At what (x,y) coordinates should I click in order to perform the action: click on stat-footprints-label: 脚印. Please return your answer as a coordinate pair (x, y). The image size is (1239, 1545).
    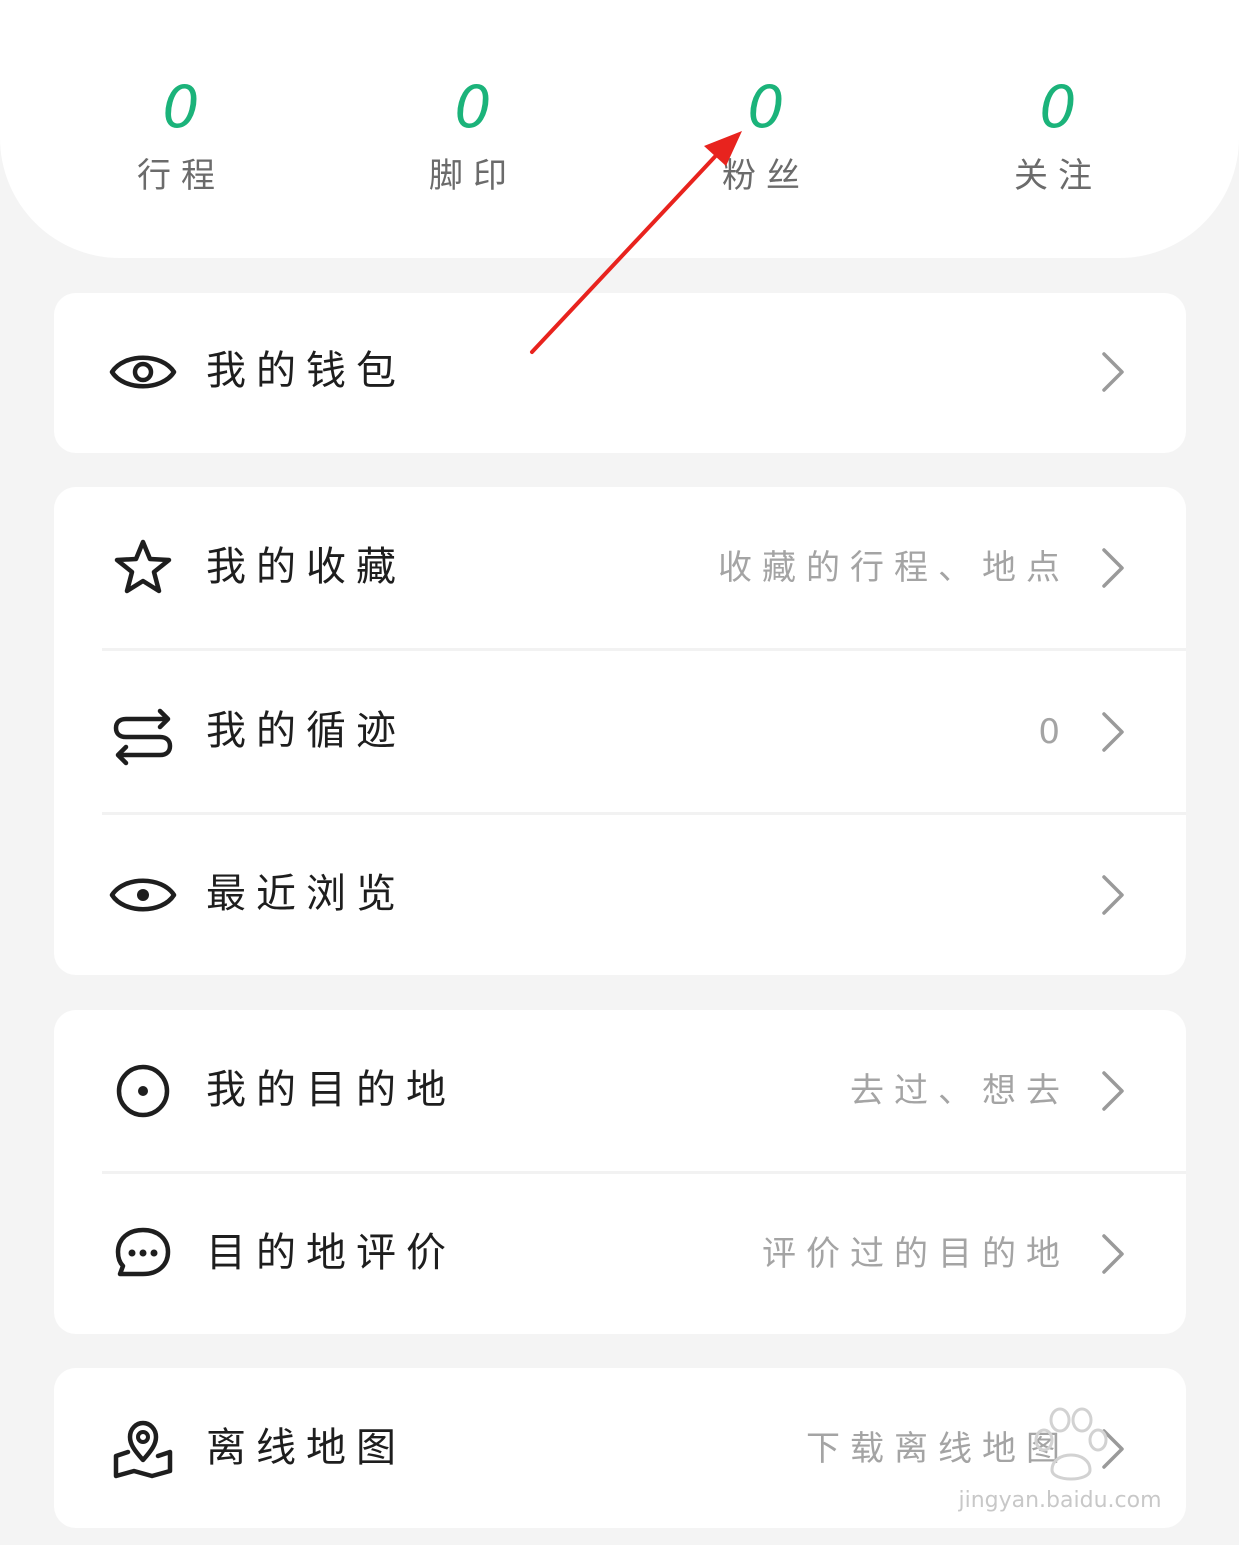
    Looking at the image, I should click on (473, 176).